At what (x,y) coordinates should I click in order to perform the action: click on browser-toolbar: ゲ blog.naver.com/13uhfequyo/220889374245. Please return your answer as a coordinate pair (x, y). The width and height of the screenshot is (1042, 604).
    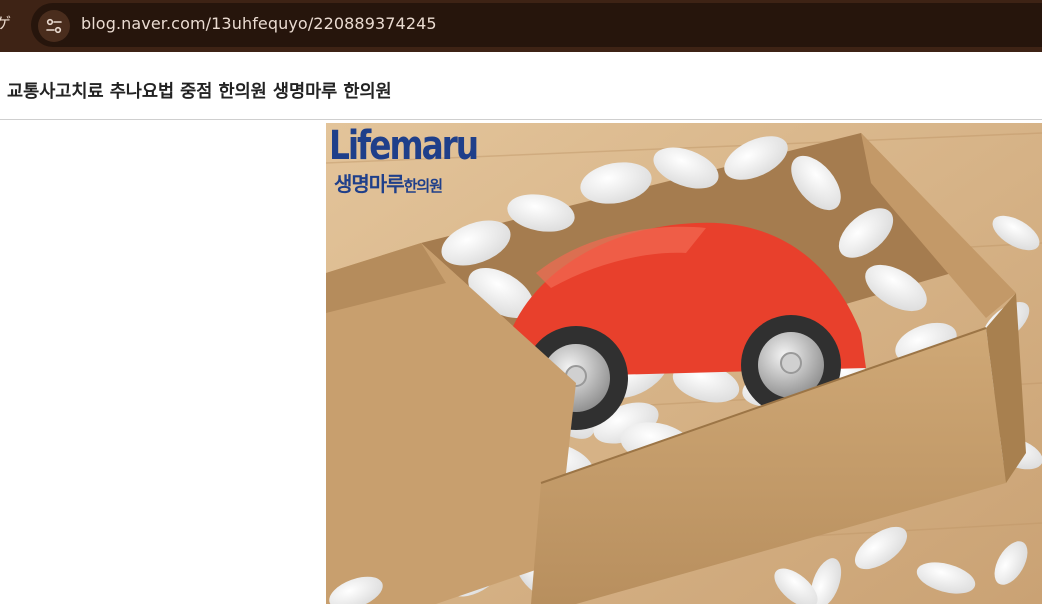
    Looking at the image, I should click on (521, 26).